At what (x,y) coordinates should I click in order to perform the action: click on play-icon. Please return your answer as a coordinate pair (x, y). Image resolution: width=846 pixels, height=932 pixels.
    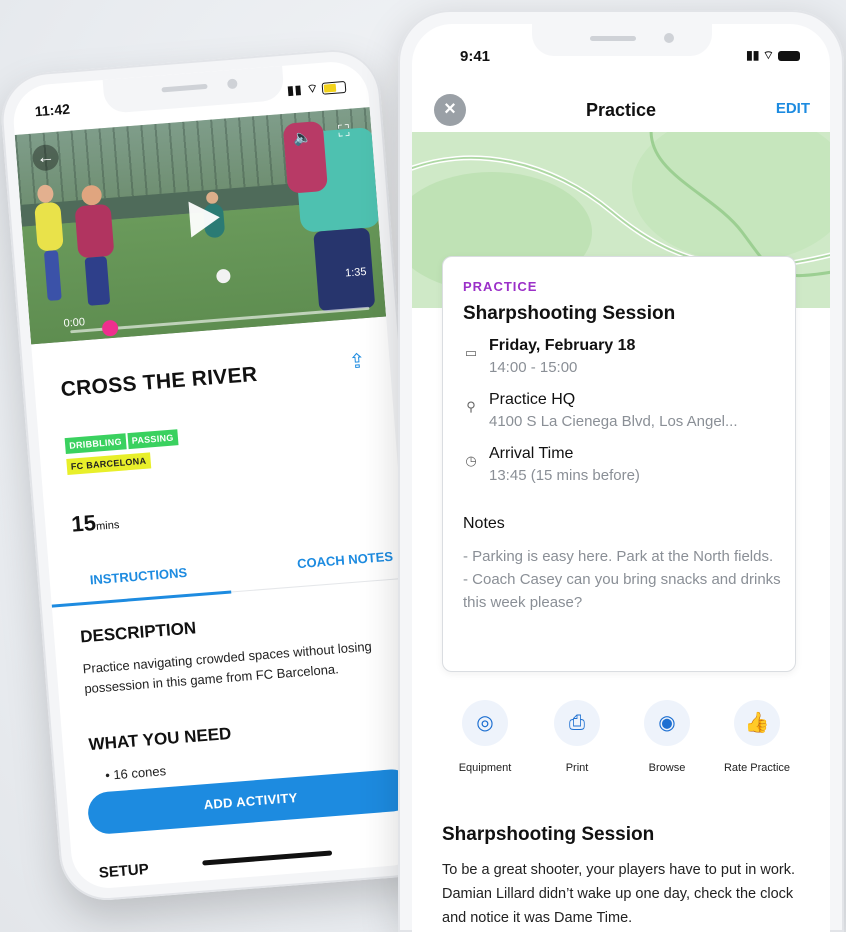
    Looking at the image, I should click on (205, 218).